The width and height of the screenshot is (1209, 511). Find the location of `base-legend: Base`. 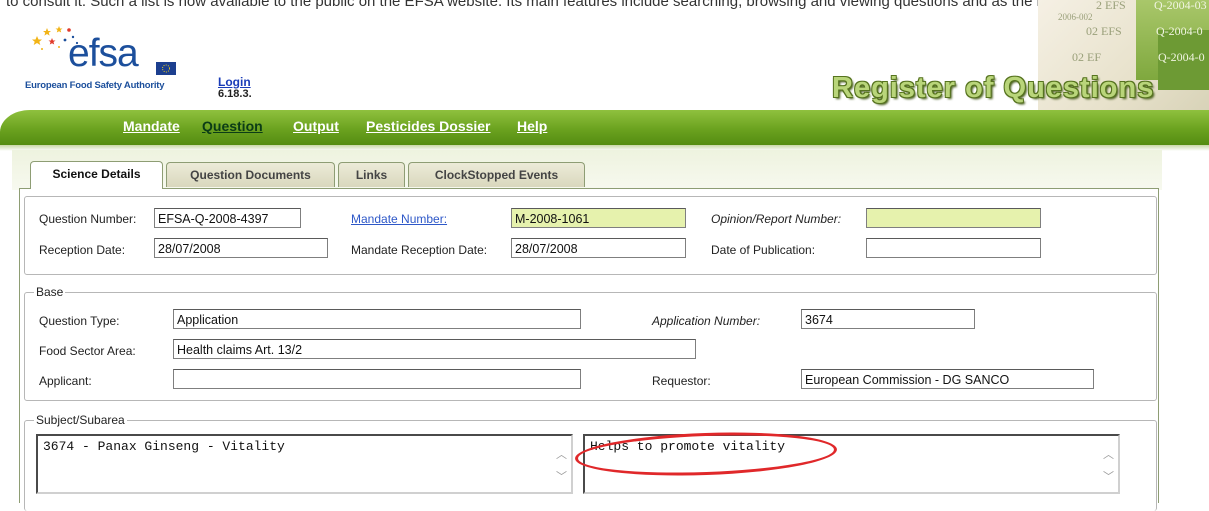

base-legend: Base is located at coordinates (50, 292).